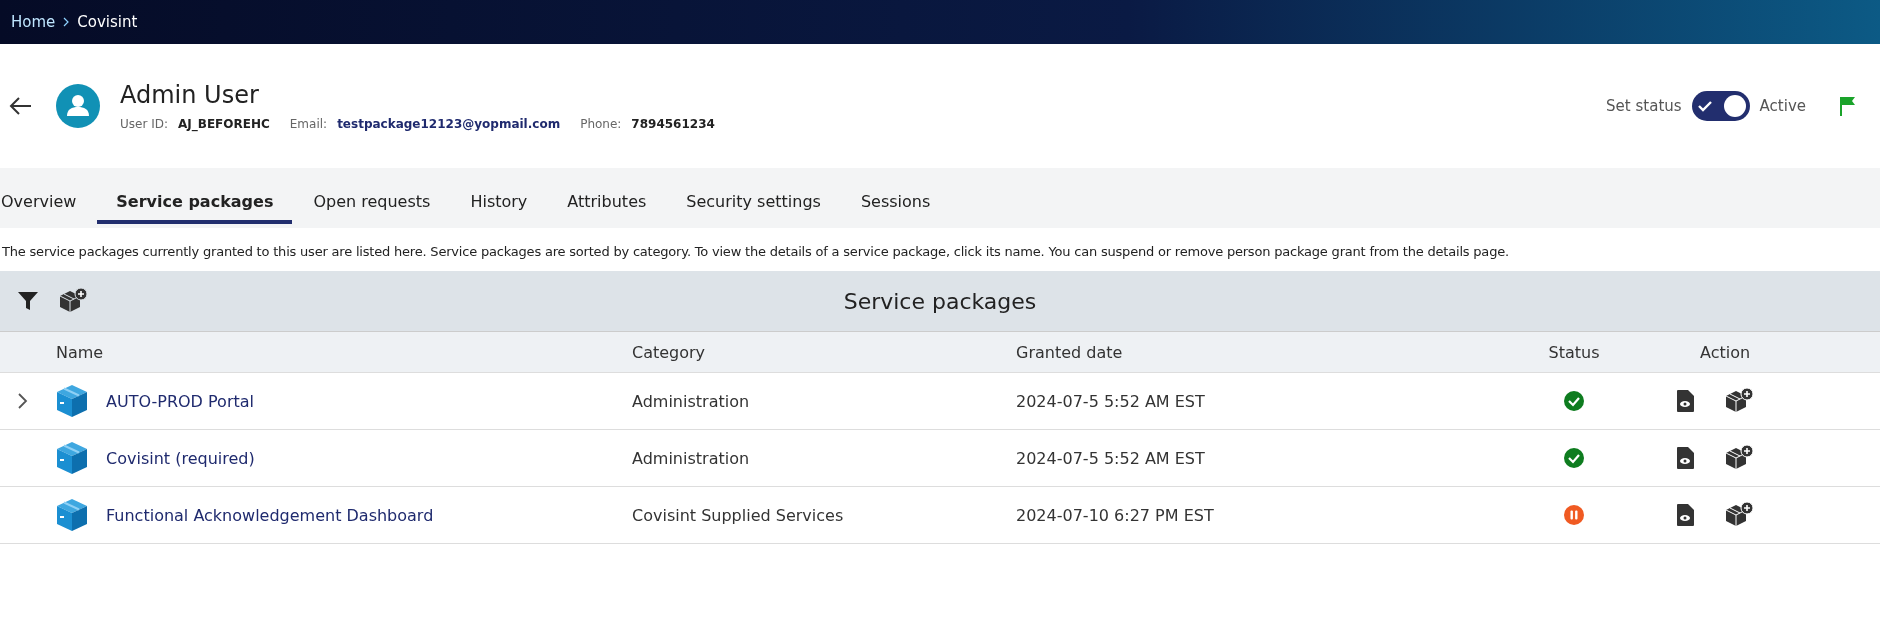 This screenshot has width=1880, height=628. What do you see at coordinates (80, 352) in the screenshot?
I see `column-header: Name` at bounding box center [80, 352].